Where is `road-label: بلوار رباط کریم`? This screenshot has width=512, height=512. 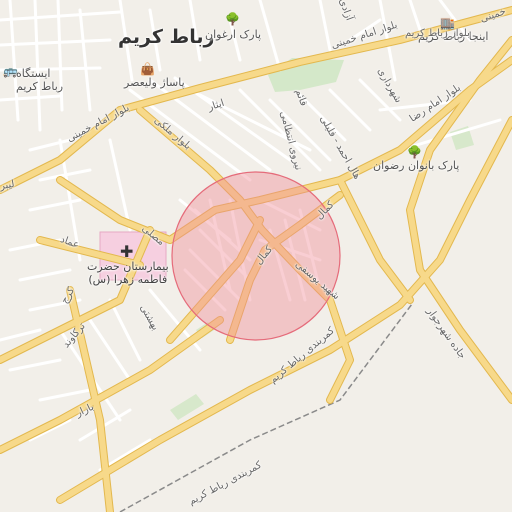 road-label: بلوار رباط کریم is located at coordinates (437, 33).